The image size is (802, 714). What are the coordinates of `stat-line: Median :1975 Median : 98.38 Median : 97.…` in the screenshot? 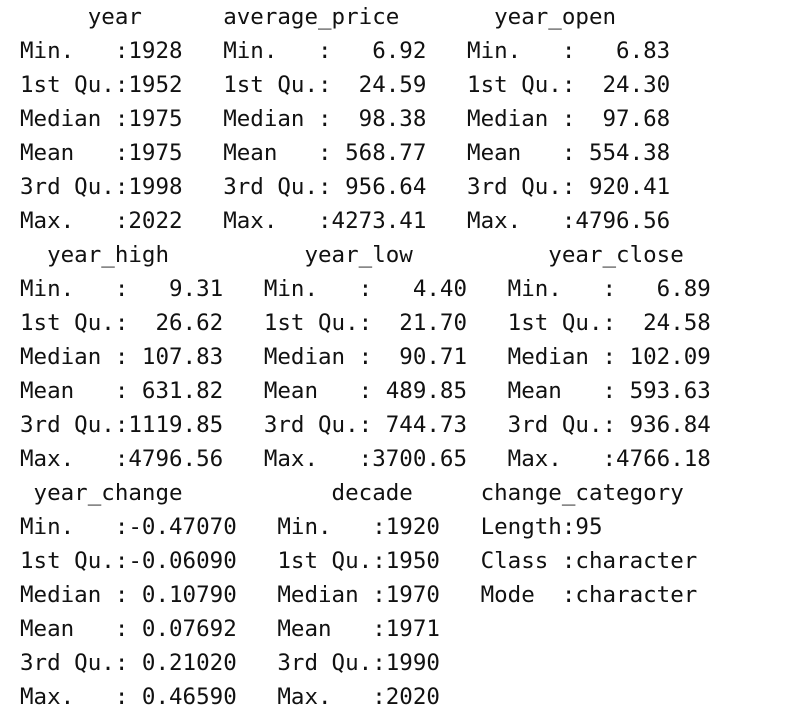 It's located at (359, 119).